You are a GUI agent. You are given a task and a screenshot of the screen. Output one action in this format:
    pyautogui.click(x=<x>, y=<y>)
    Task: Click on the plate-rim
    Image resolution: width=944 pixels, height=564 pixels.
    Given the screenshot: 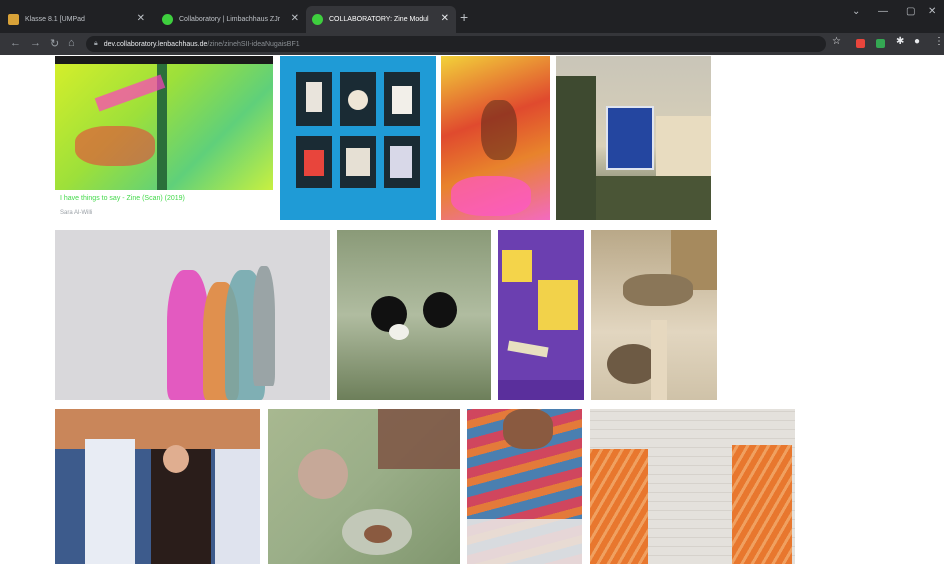 What is the action you would take?
    pyautogui.click(x=541, y=390)
    